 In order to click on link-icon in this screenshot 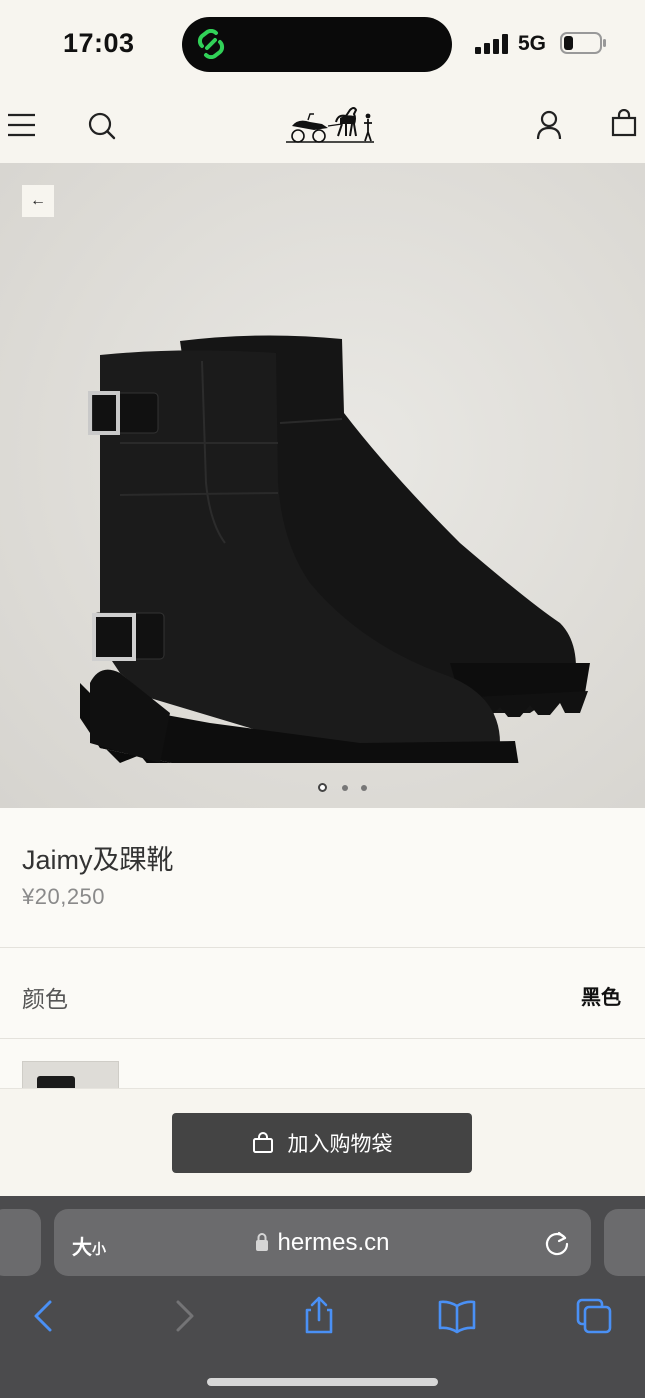, I will do `click(211, 44)`.